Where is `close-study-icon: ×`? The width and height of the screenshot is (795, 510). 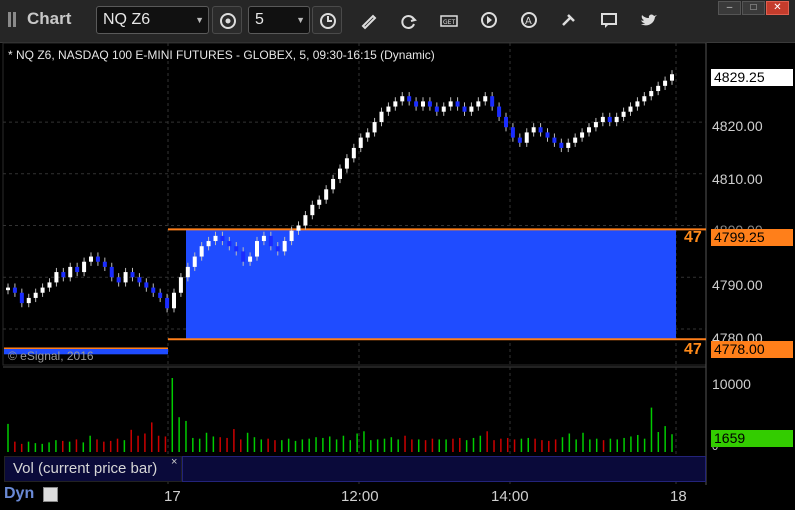
close-study-icon: × is located at coordinates (174, 462).